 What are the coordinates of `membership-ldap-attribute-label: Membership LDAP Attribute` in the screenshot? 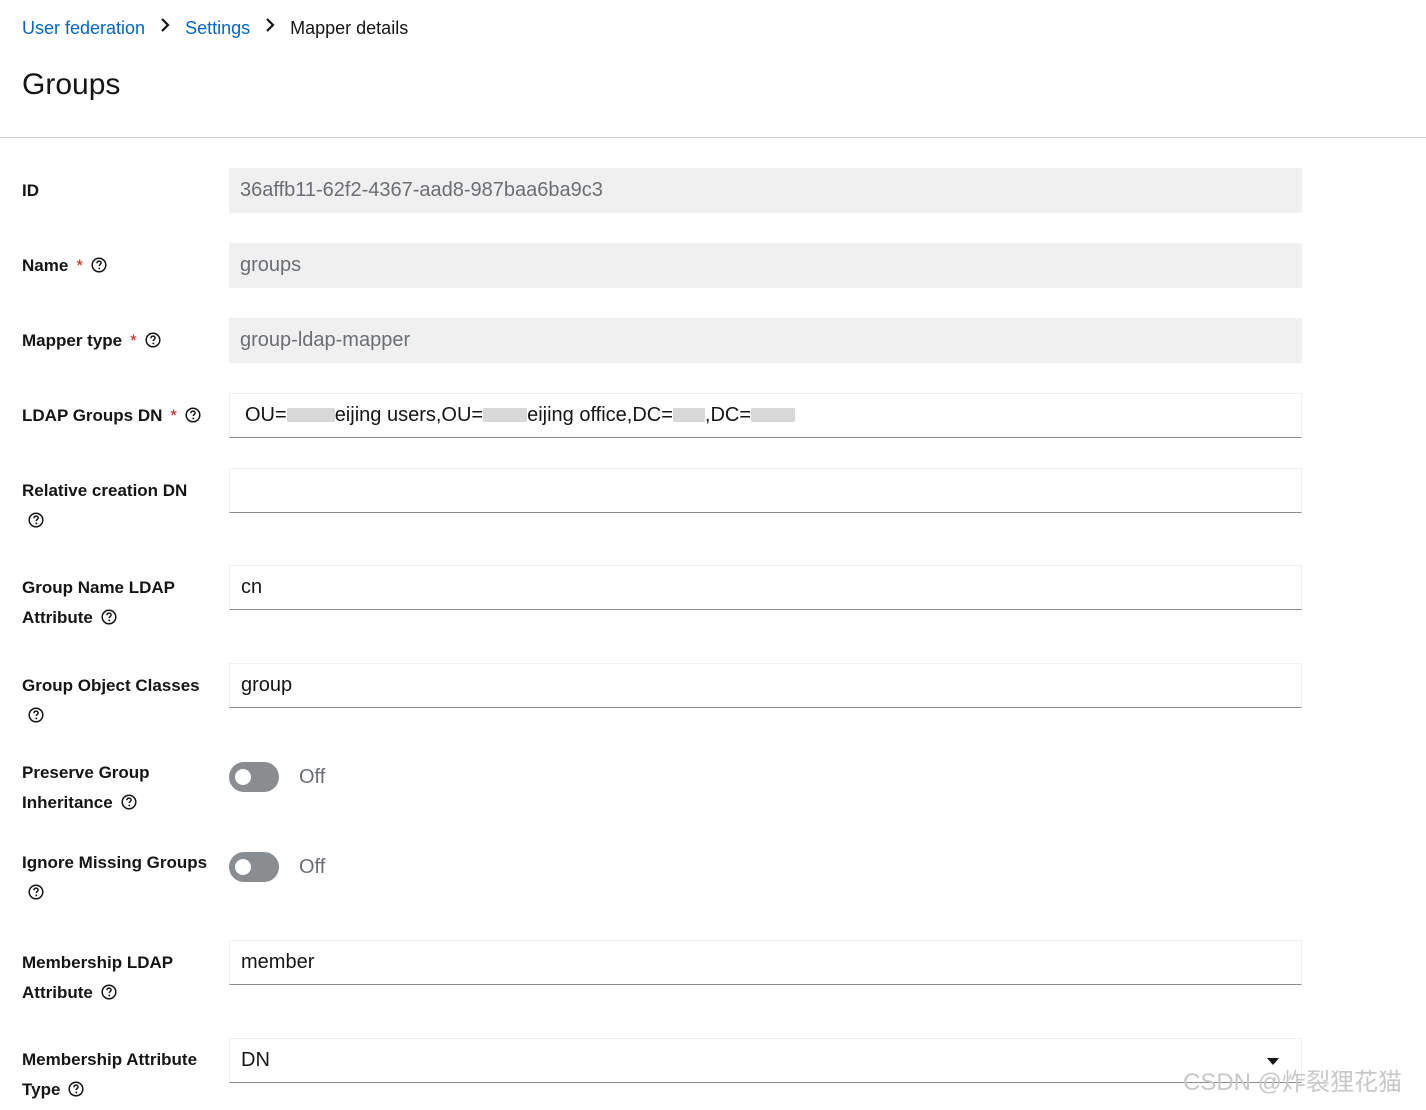 It's located at (98, 977).